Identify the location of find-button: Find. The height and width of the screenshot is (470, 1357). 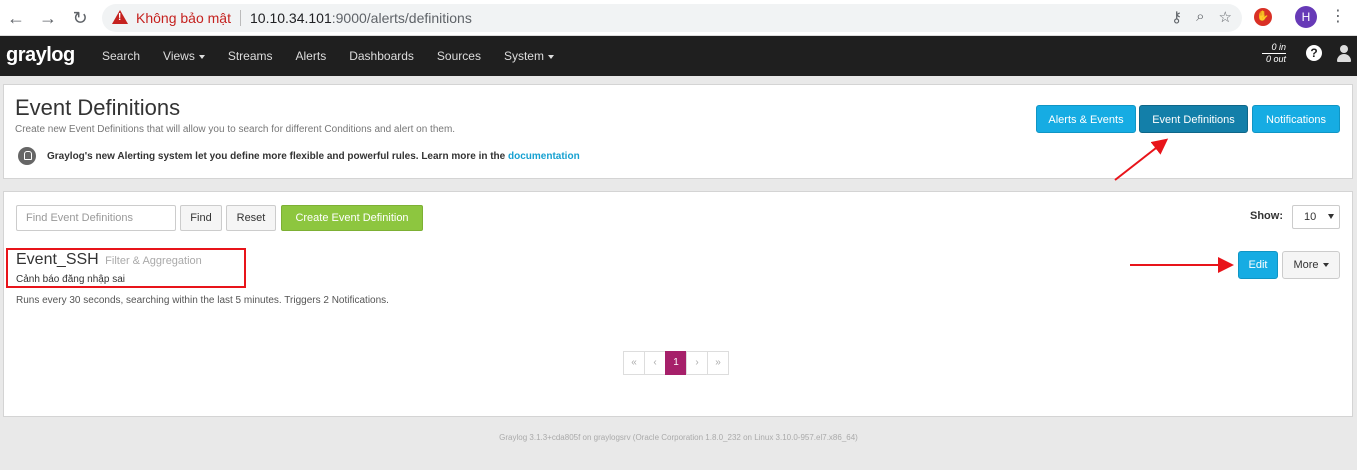
(201, 218).